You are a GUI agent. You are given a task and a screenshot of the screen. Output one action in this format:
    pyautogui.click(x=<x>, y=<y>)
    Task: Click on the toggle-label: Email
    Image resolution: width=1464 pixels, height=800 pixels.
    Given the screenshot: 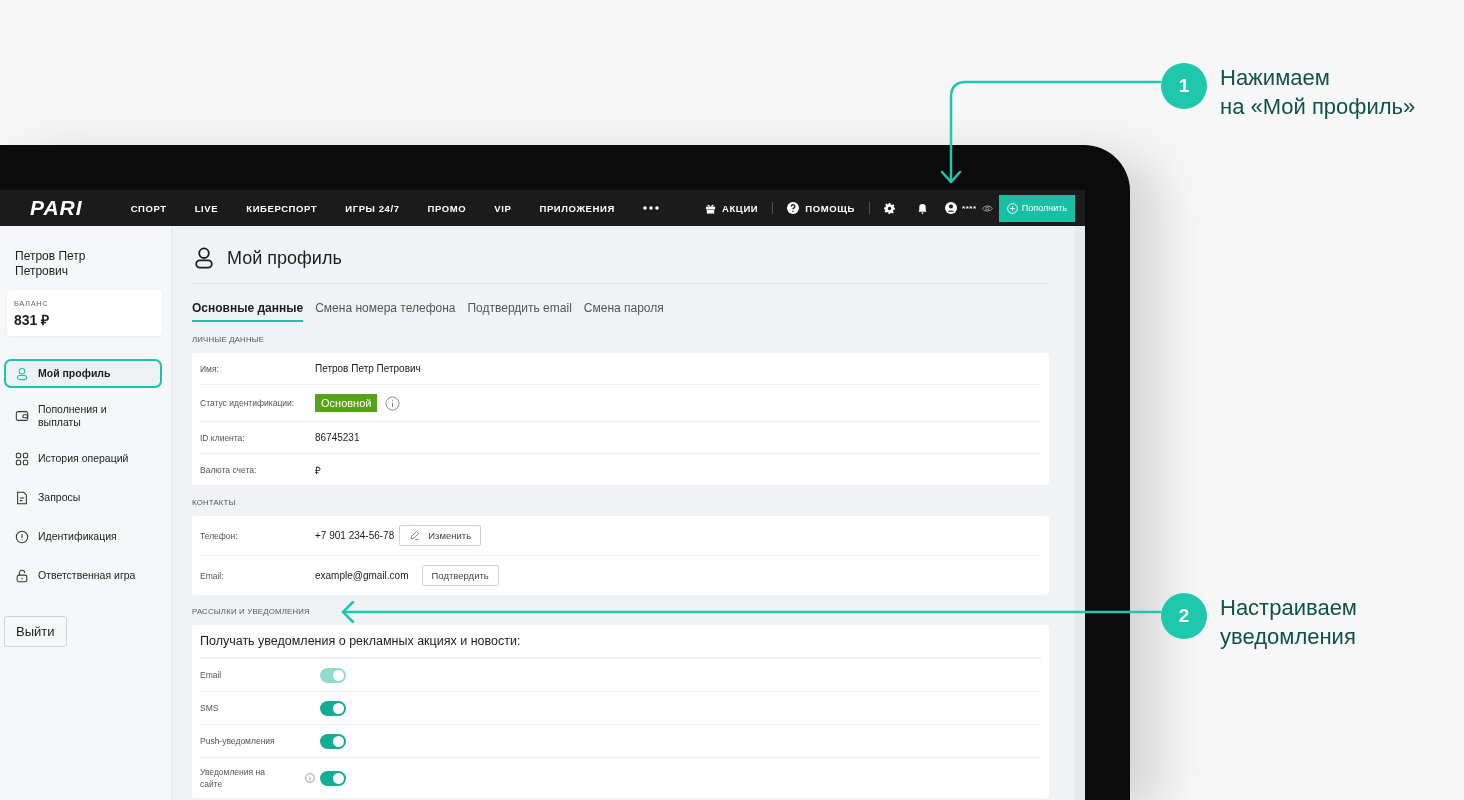 What is the action you would take?
    pyautogui.click(x=211, y=675)
    